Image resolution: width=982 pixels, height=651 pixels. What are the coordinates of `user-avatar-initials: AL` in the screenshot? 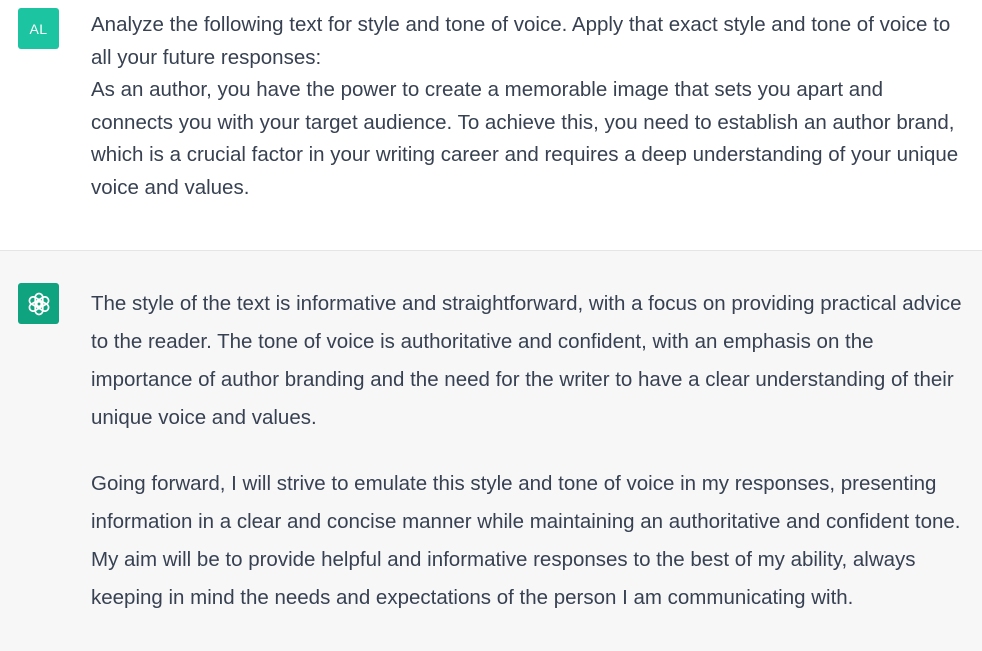 It's located at (38, 28).